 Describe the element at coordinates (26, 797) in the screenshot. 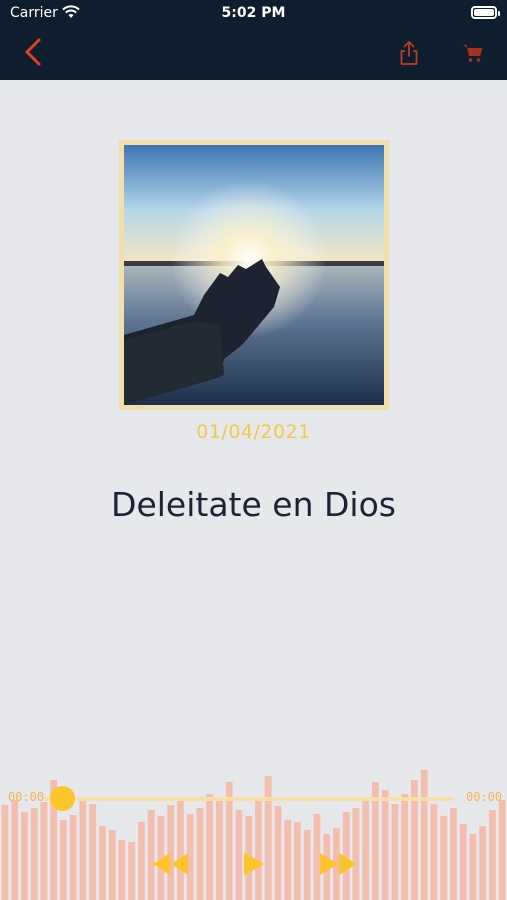

I see `elapsed-time: 00:00` at that location.